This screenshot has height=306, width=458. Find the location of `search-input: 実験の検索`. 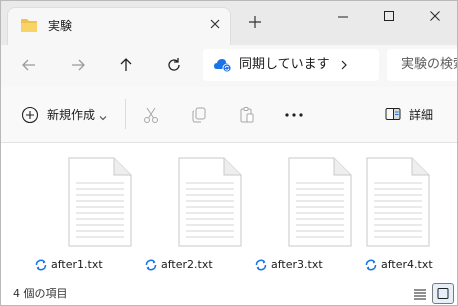

search-input: 実験の検索 is located at coordinates (422, 65).